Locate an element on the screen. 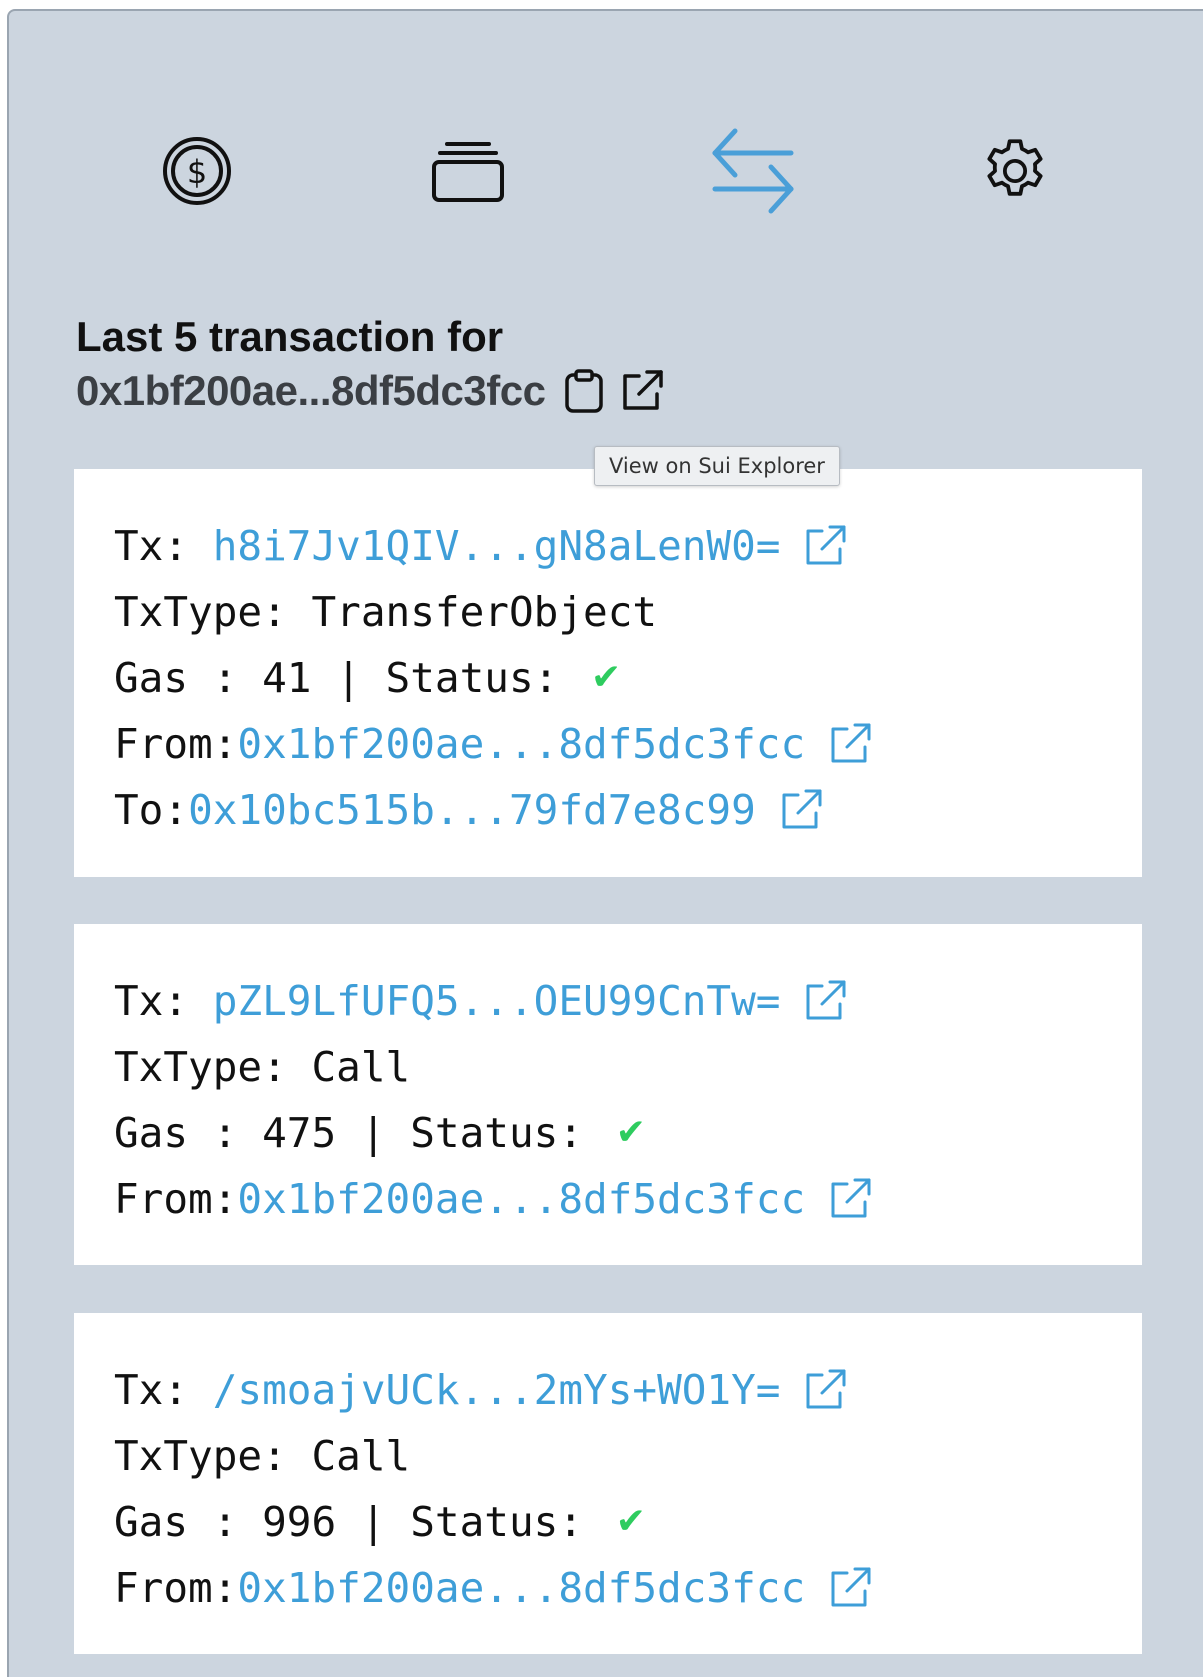  gear-icon is located at coordinates (1015, 167).